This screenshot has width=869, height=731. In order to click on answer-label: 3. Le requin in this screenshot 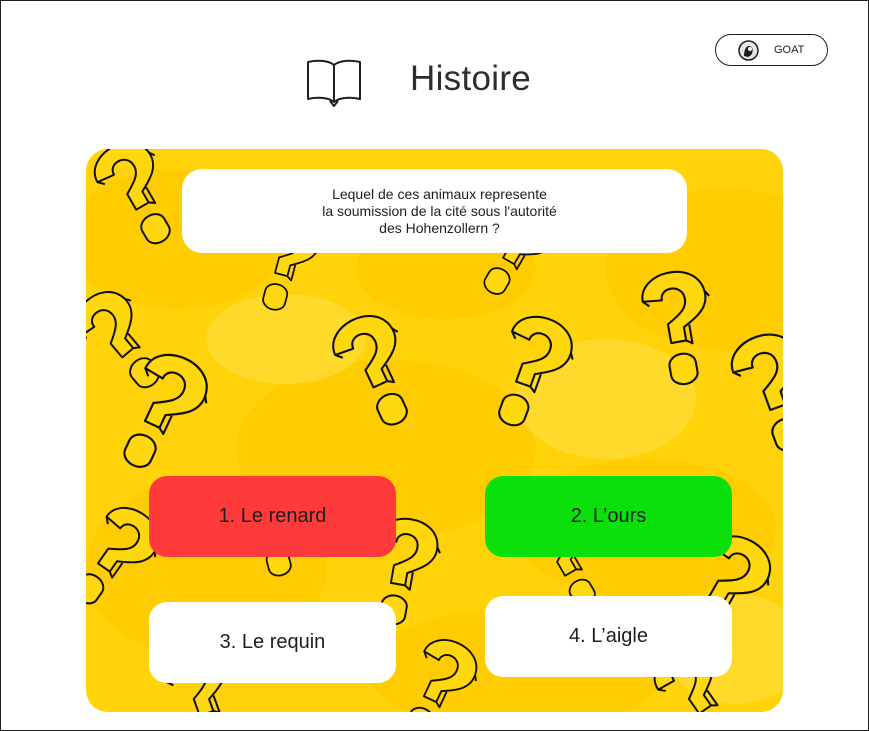, I will do `click(272, 642)`.